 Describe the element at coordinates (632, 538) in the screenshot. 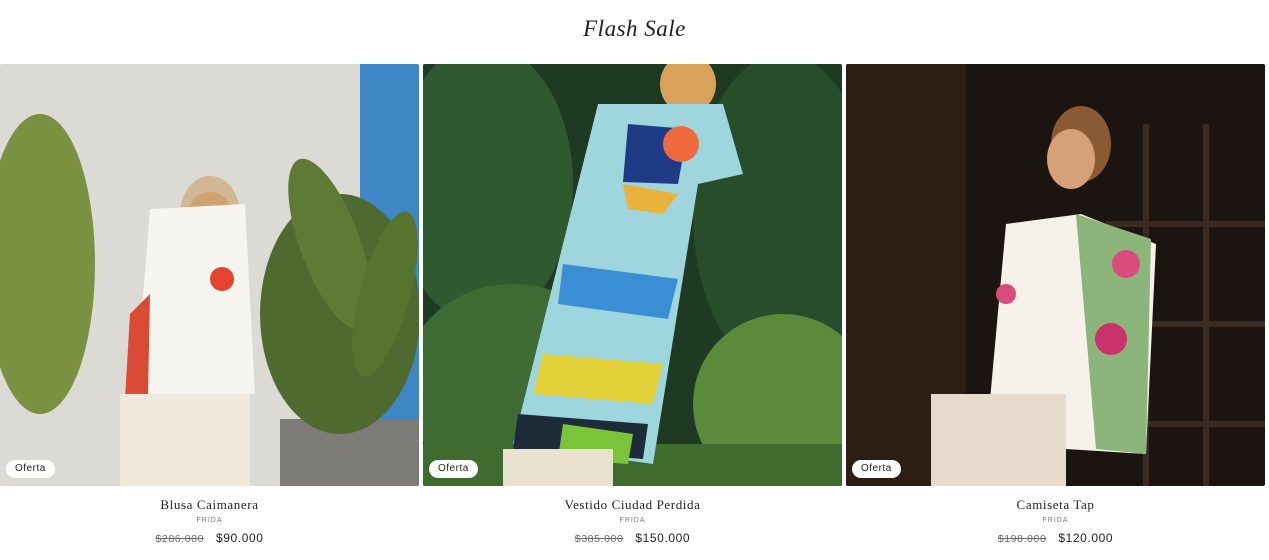

I see `price-row: $385.000 $150.000` at that location.